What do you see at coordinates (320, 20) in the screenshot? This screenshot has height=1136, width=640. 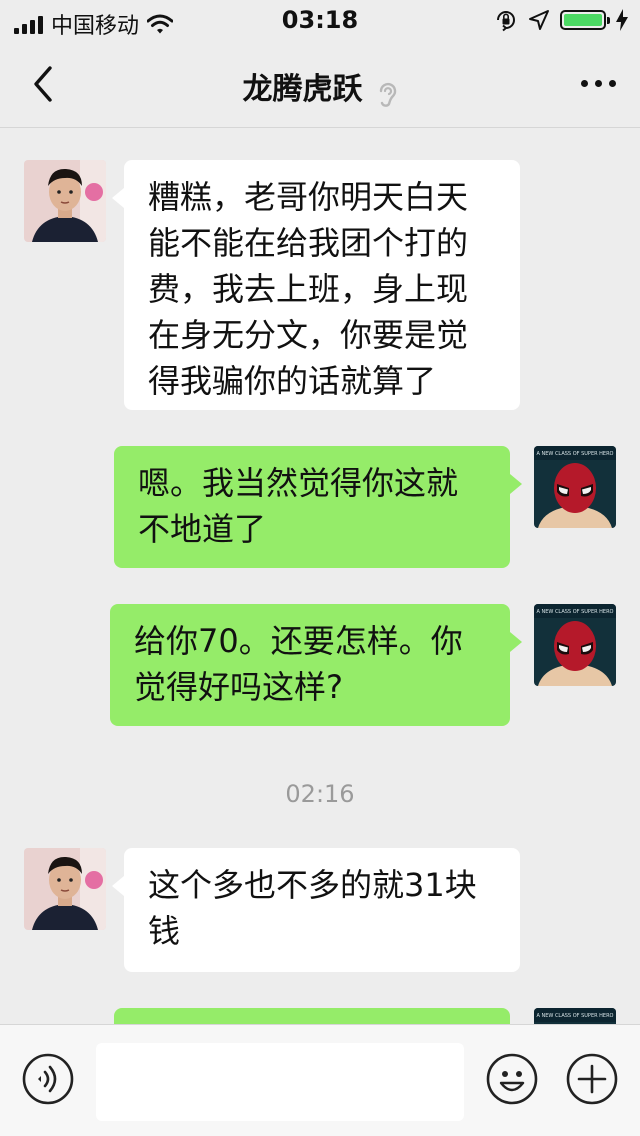 I see `status-bar: 中国移动 03:18` at bounding box center [320, 20].